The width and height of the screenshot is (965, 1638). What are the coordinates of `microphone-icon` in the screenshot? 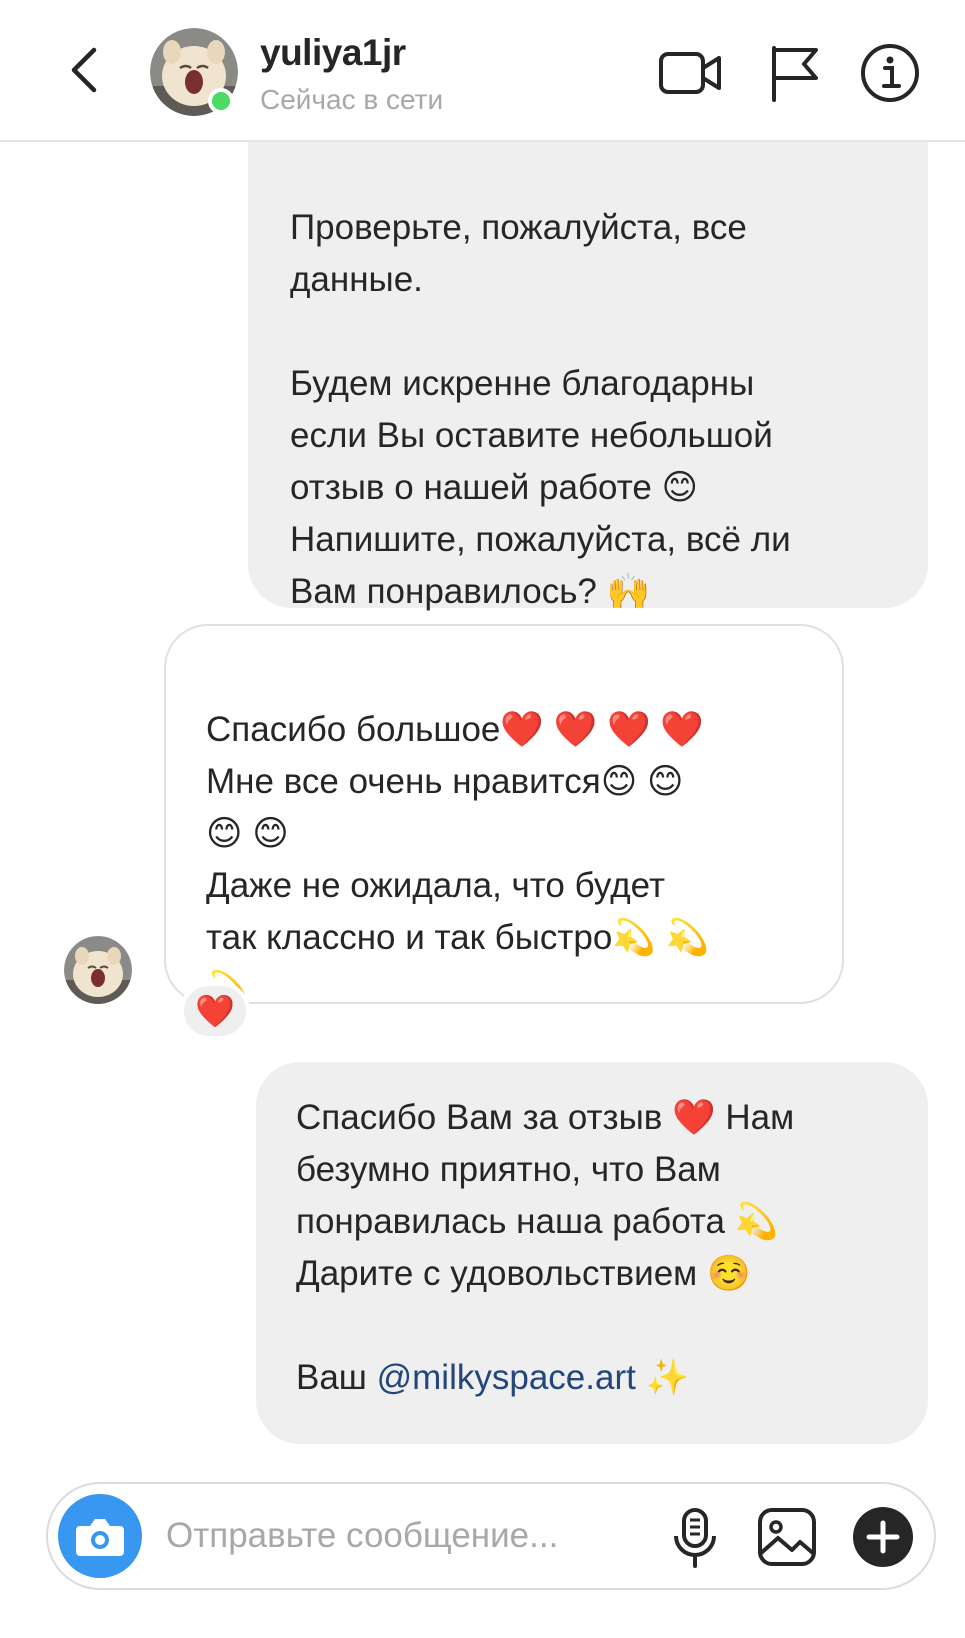 It's located at (695, 1537).